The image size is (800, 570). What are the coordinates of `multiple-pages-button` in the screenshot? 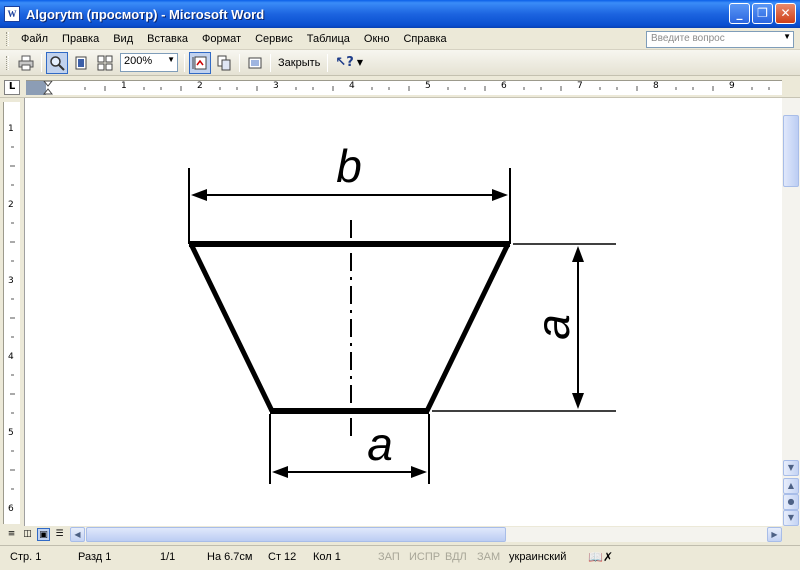 It's located at (105, 63).